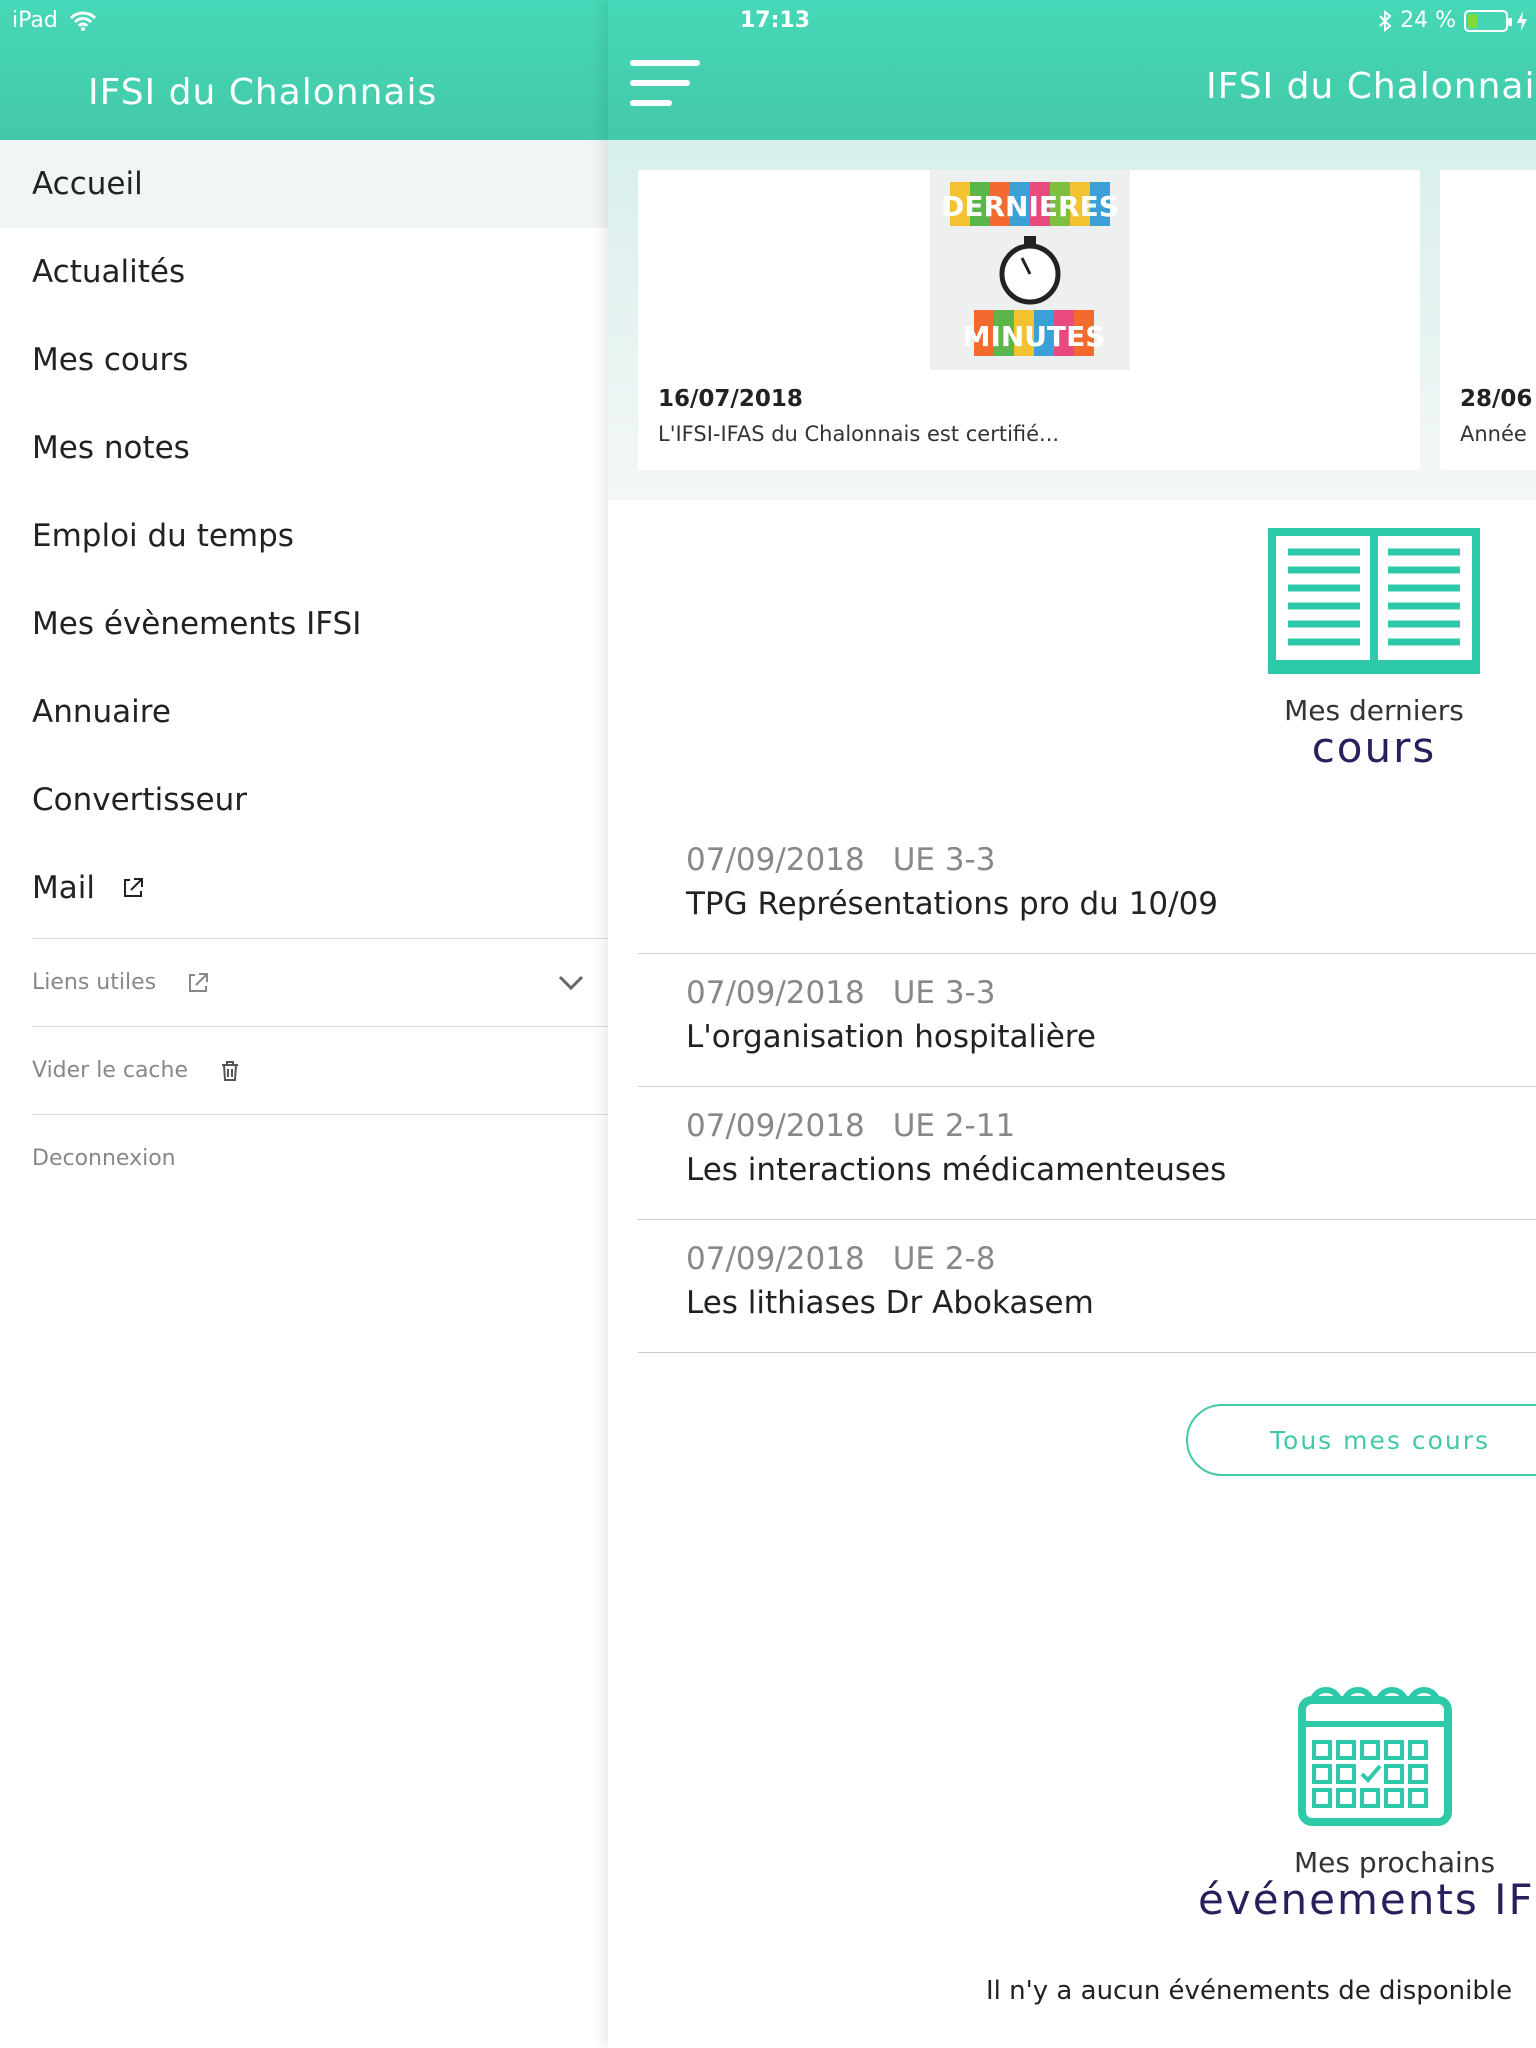 The image size is (1536, 2048). Describe the element at coordinates (1034, 336) in the screenshot. I see `news-image-text-bottom: MINUTES` at that location.